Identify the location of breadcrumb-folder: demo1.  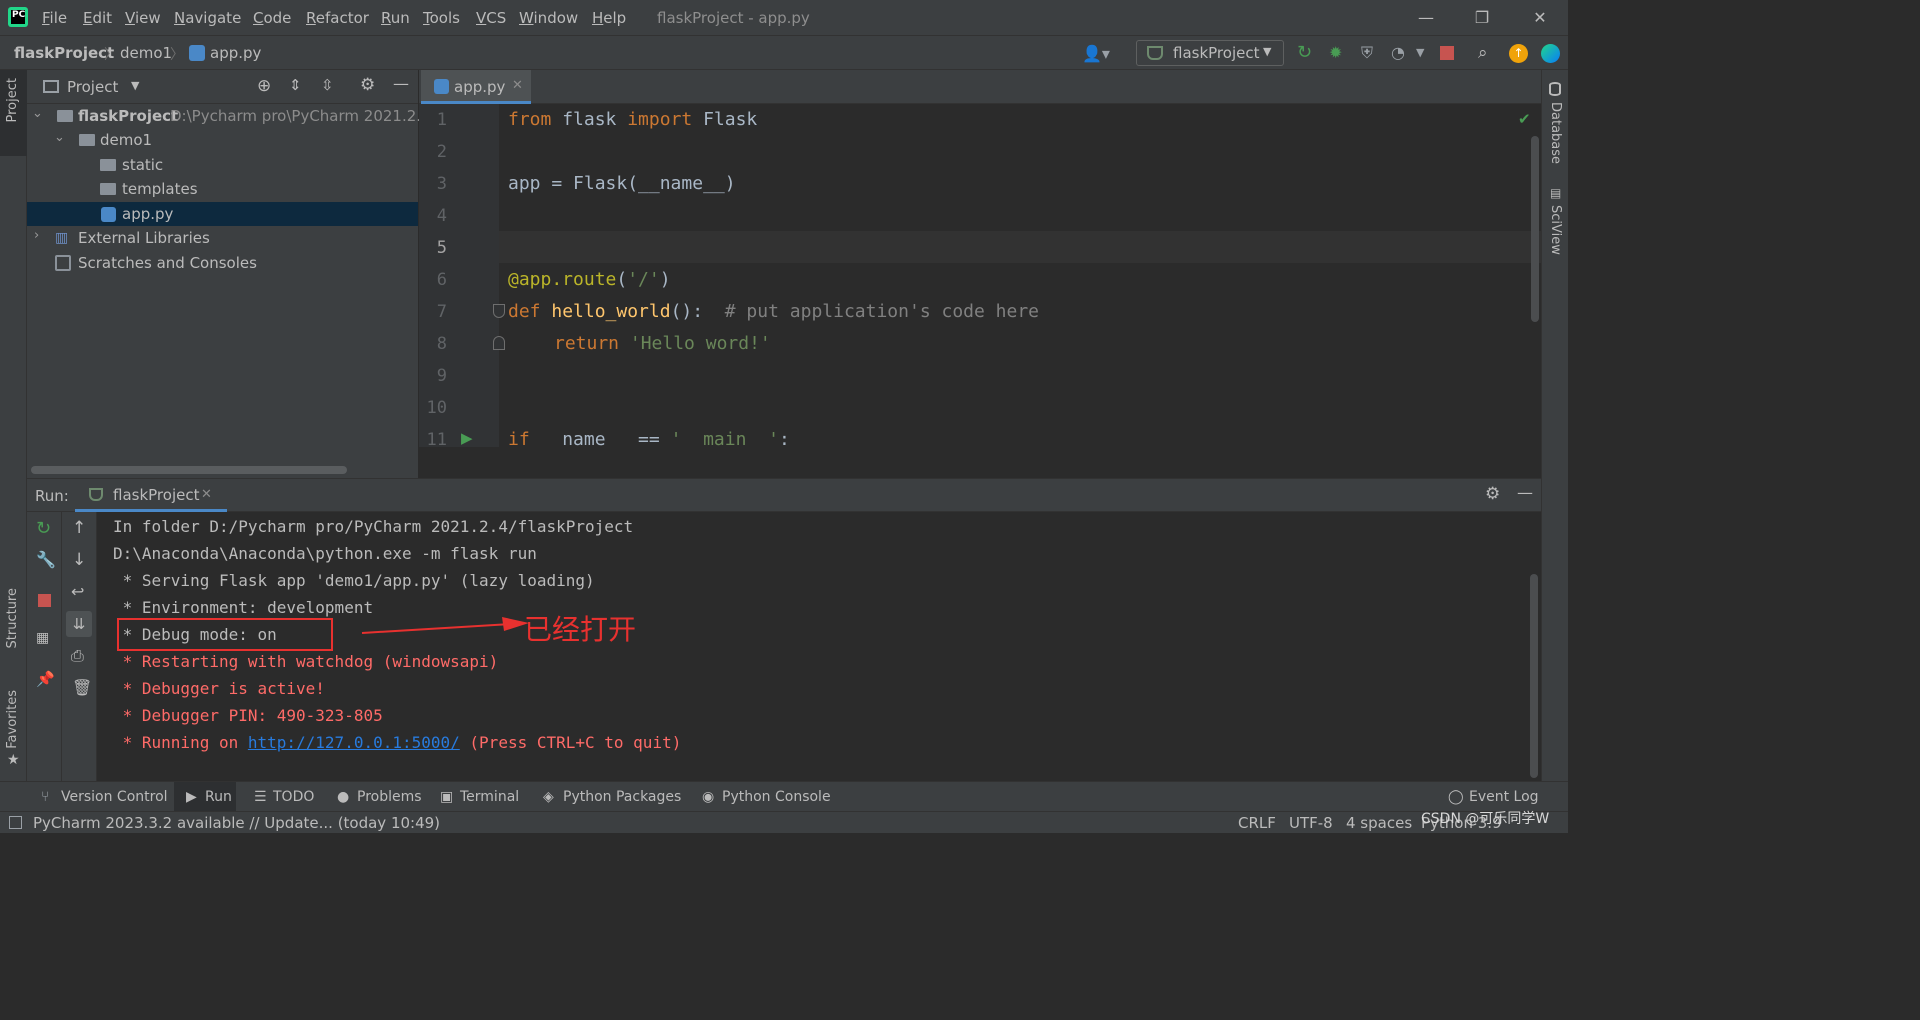
(146, 53).